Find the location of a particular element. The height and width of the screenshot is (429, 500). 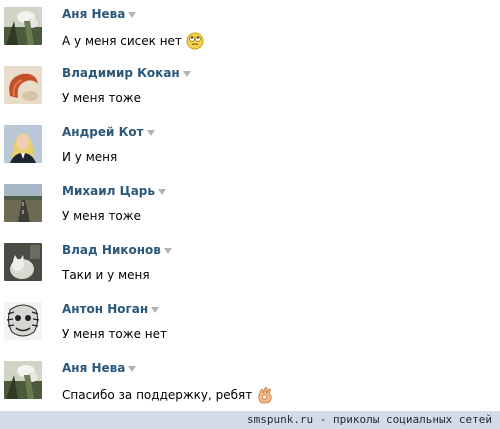

message-text-content: А у меня сисек нет is located at coordinates (122, 41).